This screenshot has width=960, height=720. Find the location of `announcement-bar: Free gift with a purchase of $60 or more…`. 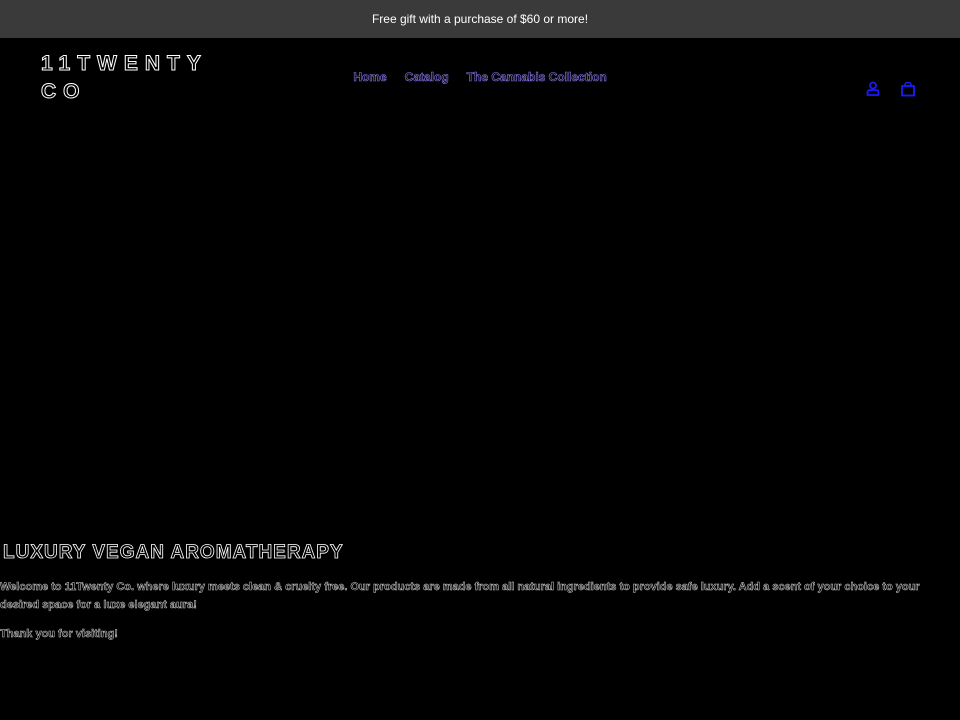

announcement-bar: Free gift with a purchase of $60 or more… is located at coordinates (480, 19).